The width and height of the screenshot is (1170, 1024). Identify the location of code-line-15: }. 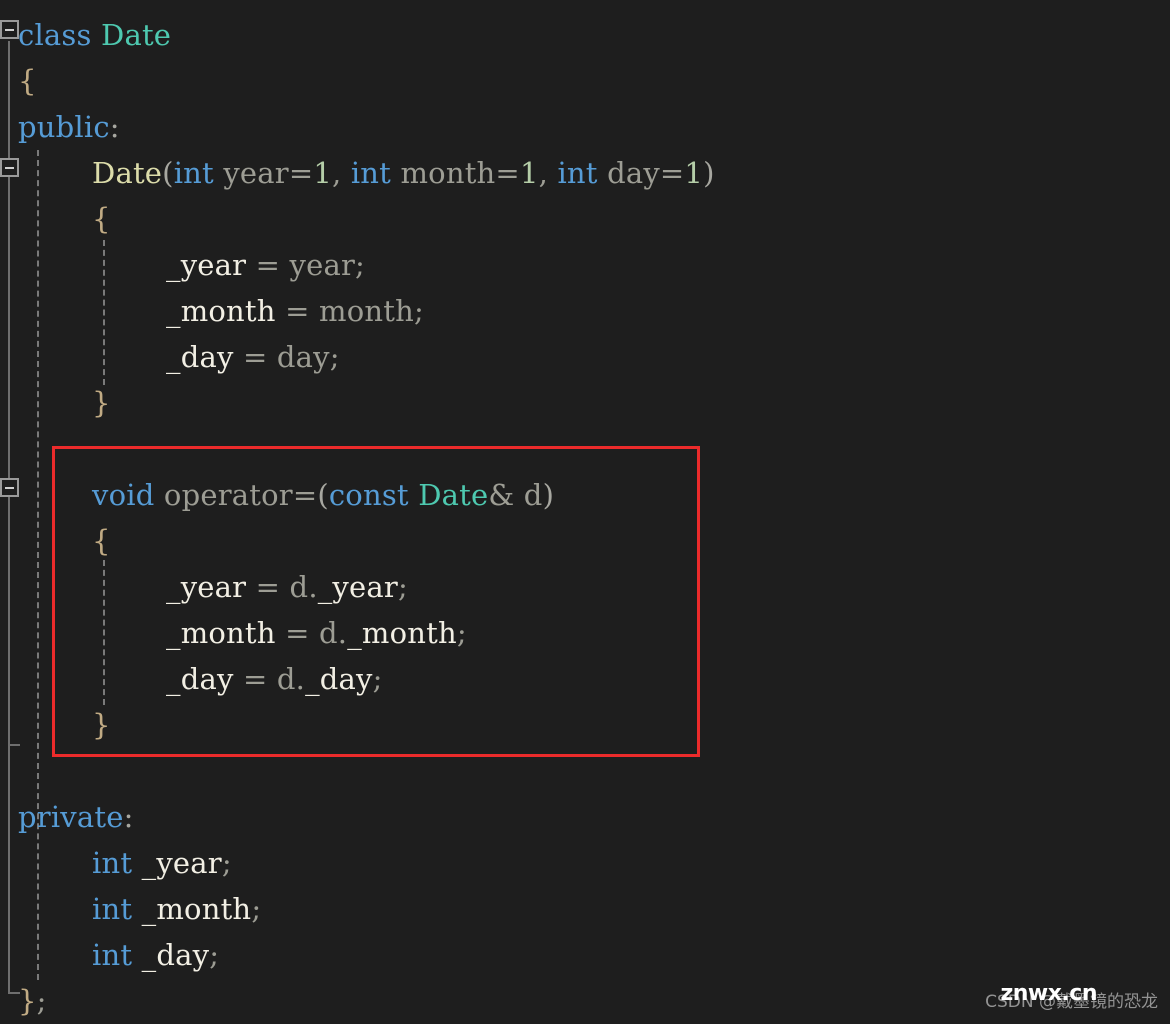
(101, 725).